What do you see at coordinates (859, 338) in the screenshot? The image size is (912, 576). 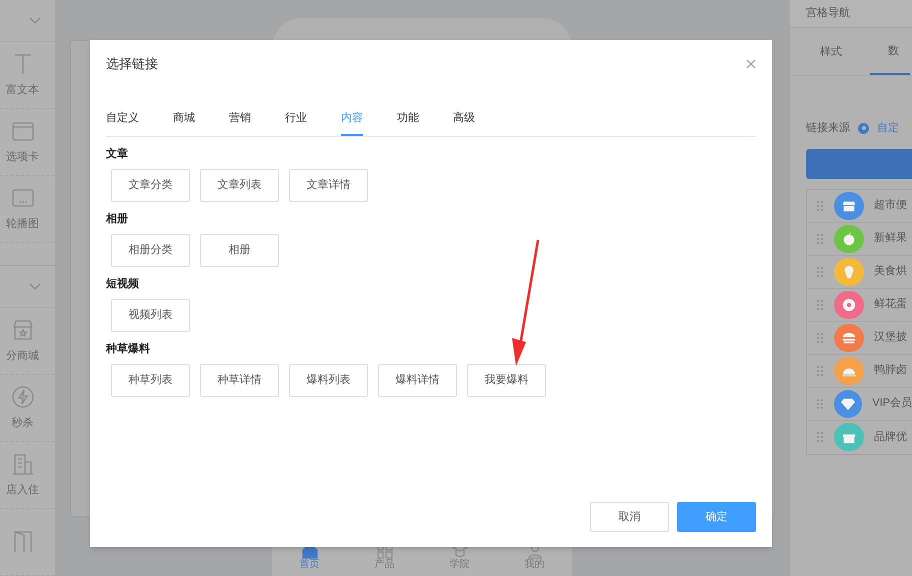 I see `nav-item-row: 汉堡披` at bounding box center [859, 338].